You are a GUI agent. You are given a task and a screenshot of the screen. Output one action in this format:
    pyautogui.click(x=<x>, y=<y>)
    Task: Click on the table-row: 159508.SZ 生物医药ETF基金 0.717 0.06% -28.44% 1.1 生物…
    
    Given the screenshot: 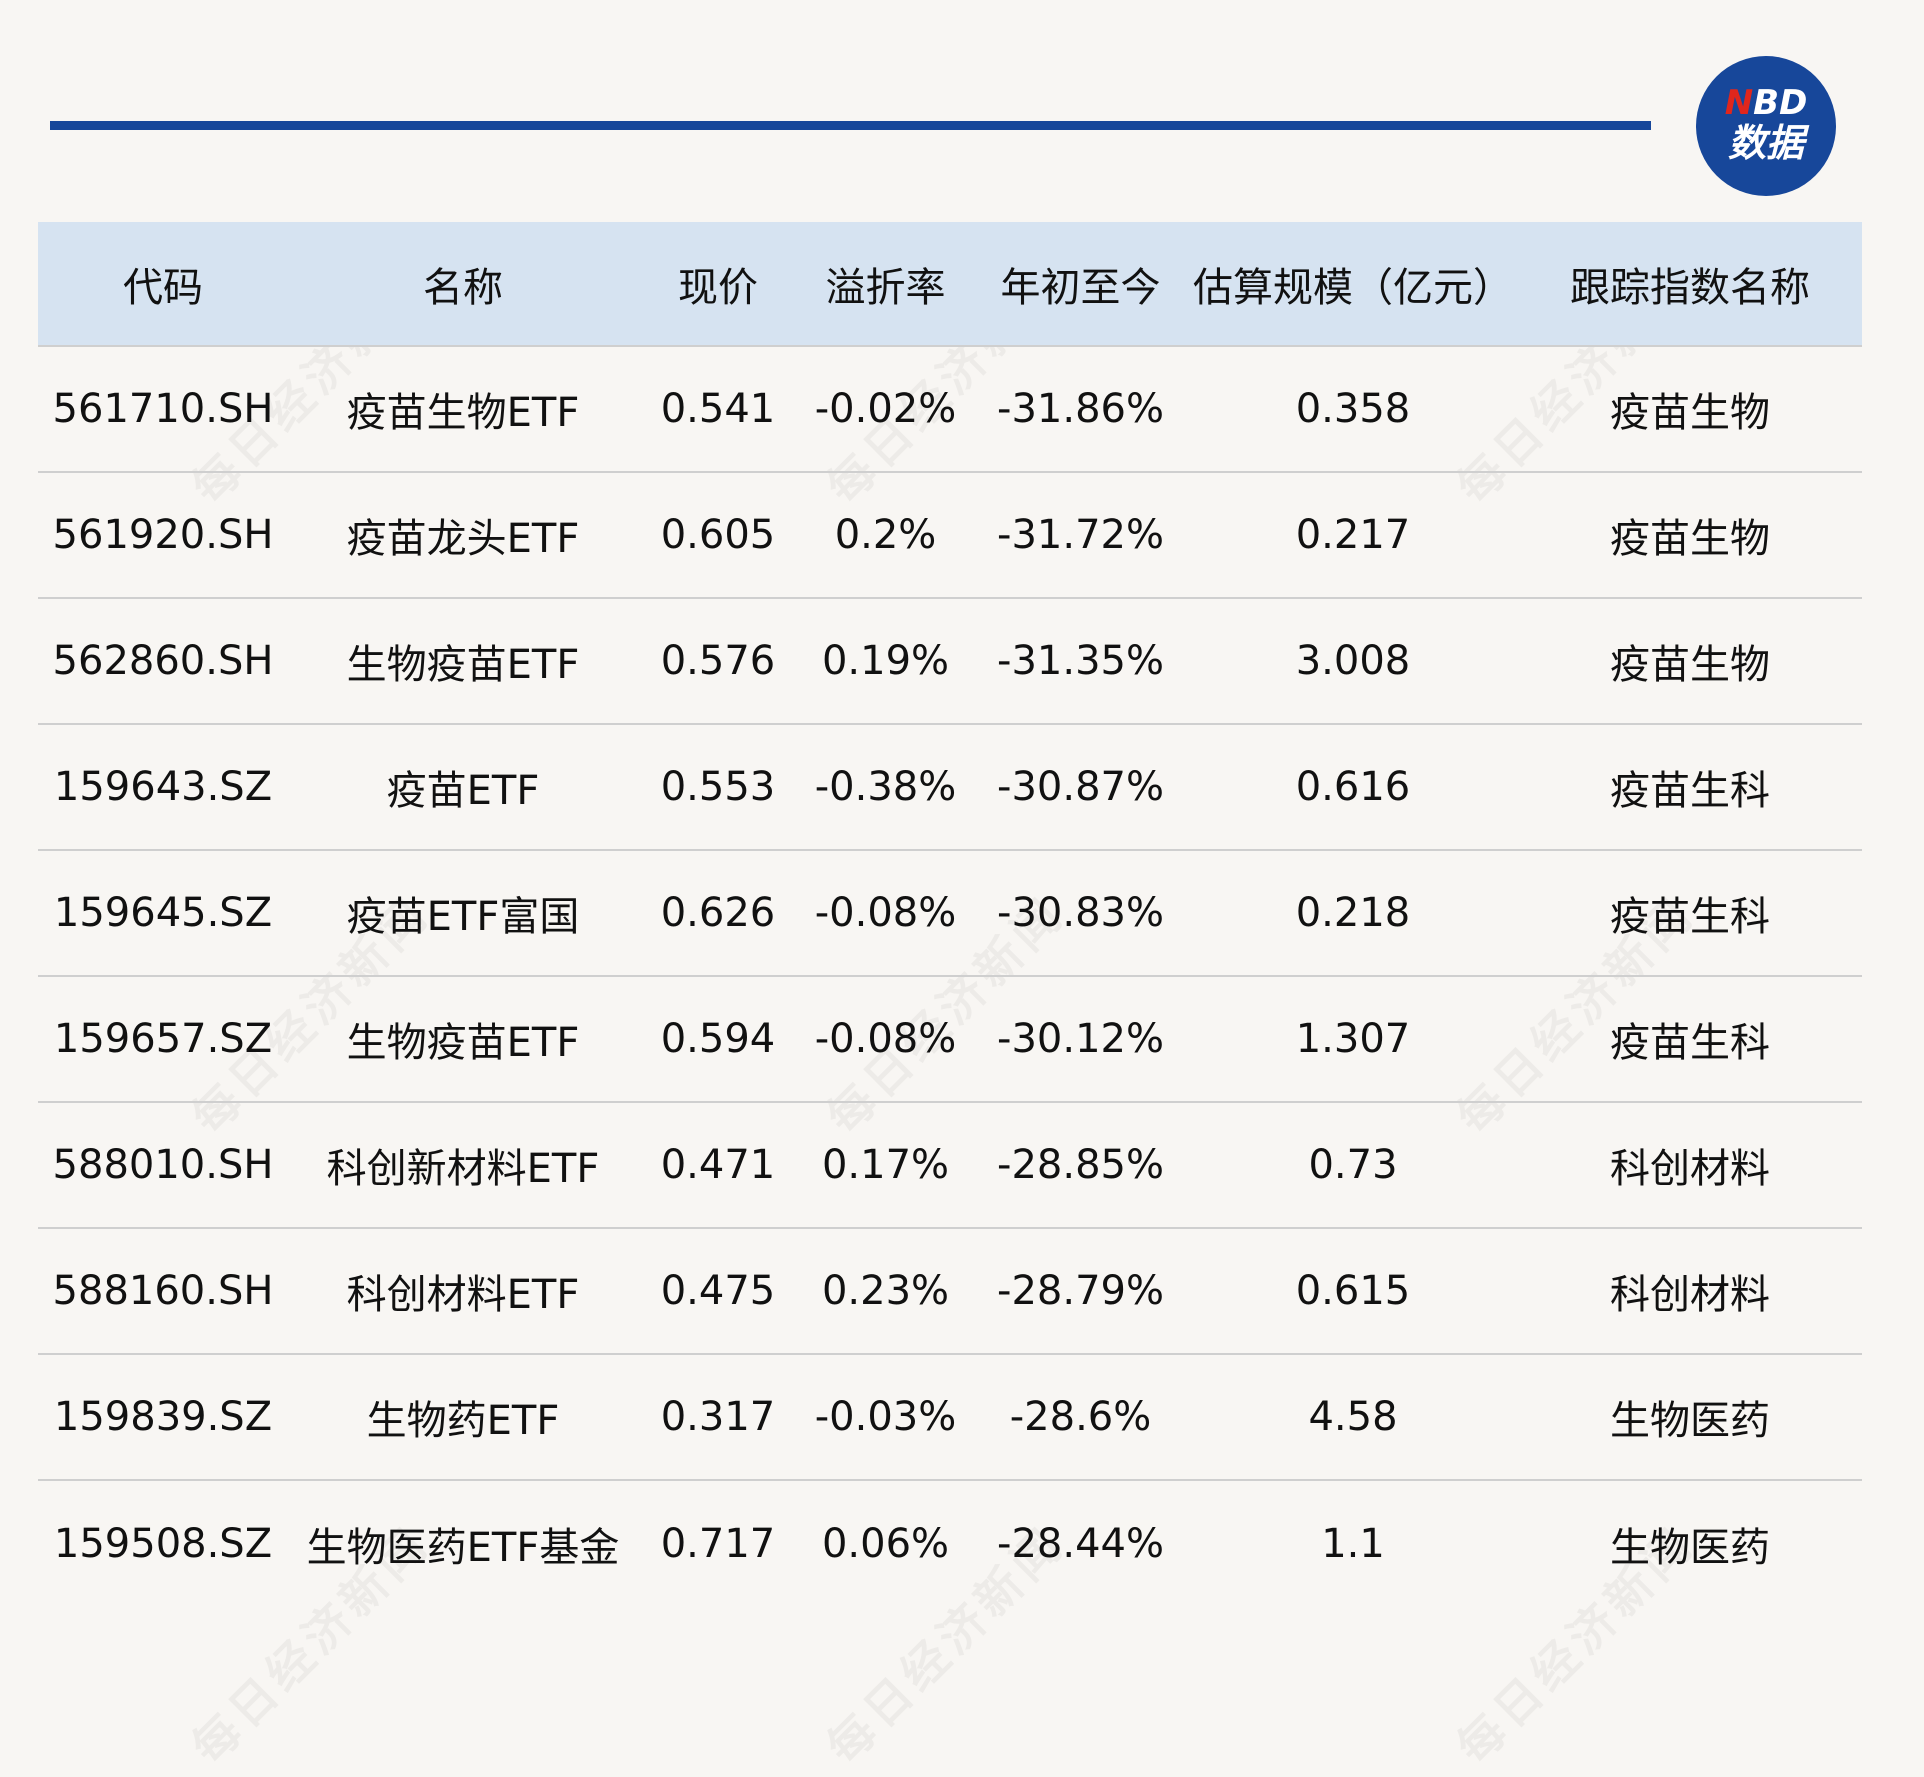 What is the action you would take?
    pyautogui.click(x=950, y=1543)
    